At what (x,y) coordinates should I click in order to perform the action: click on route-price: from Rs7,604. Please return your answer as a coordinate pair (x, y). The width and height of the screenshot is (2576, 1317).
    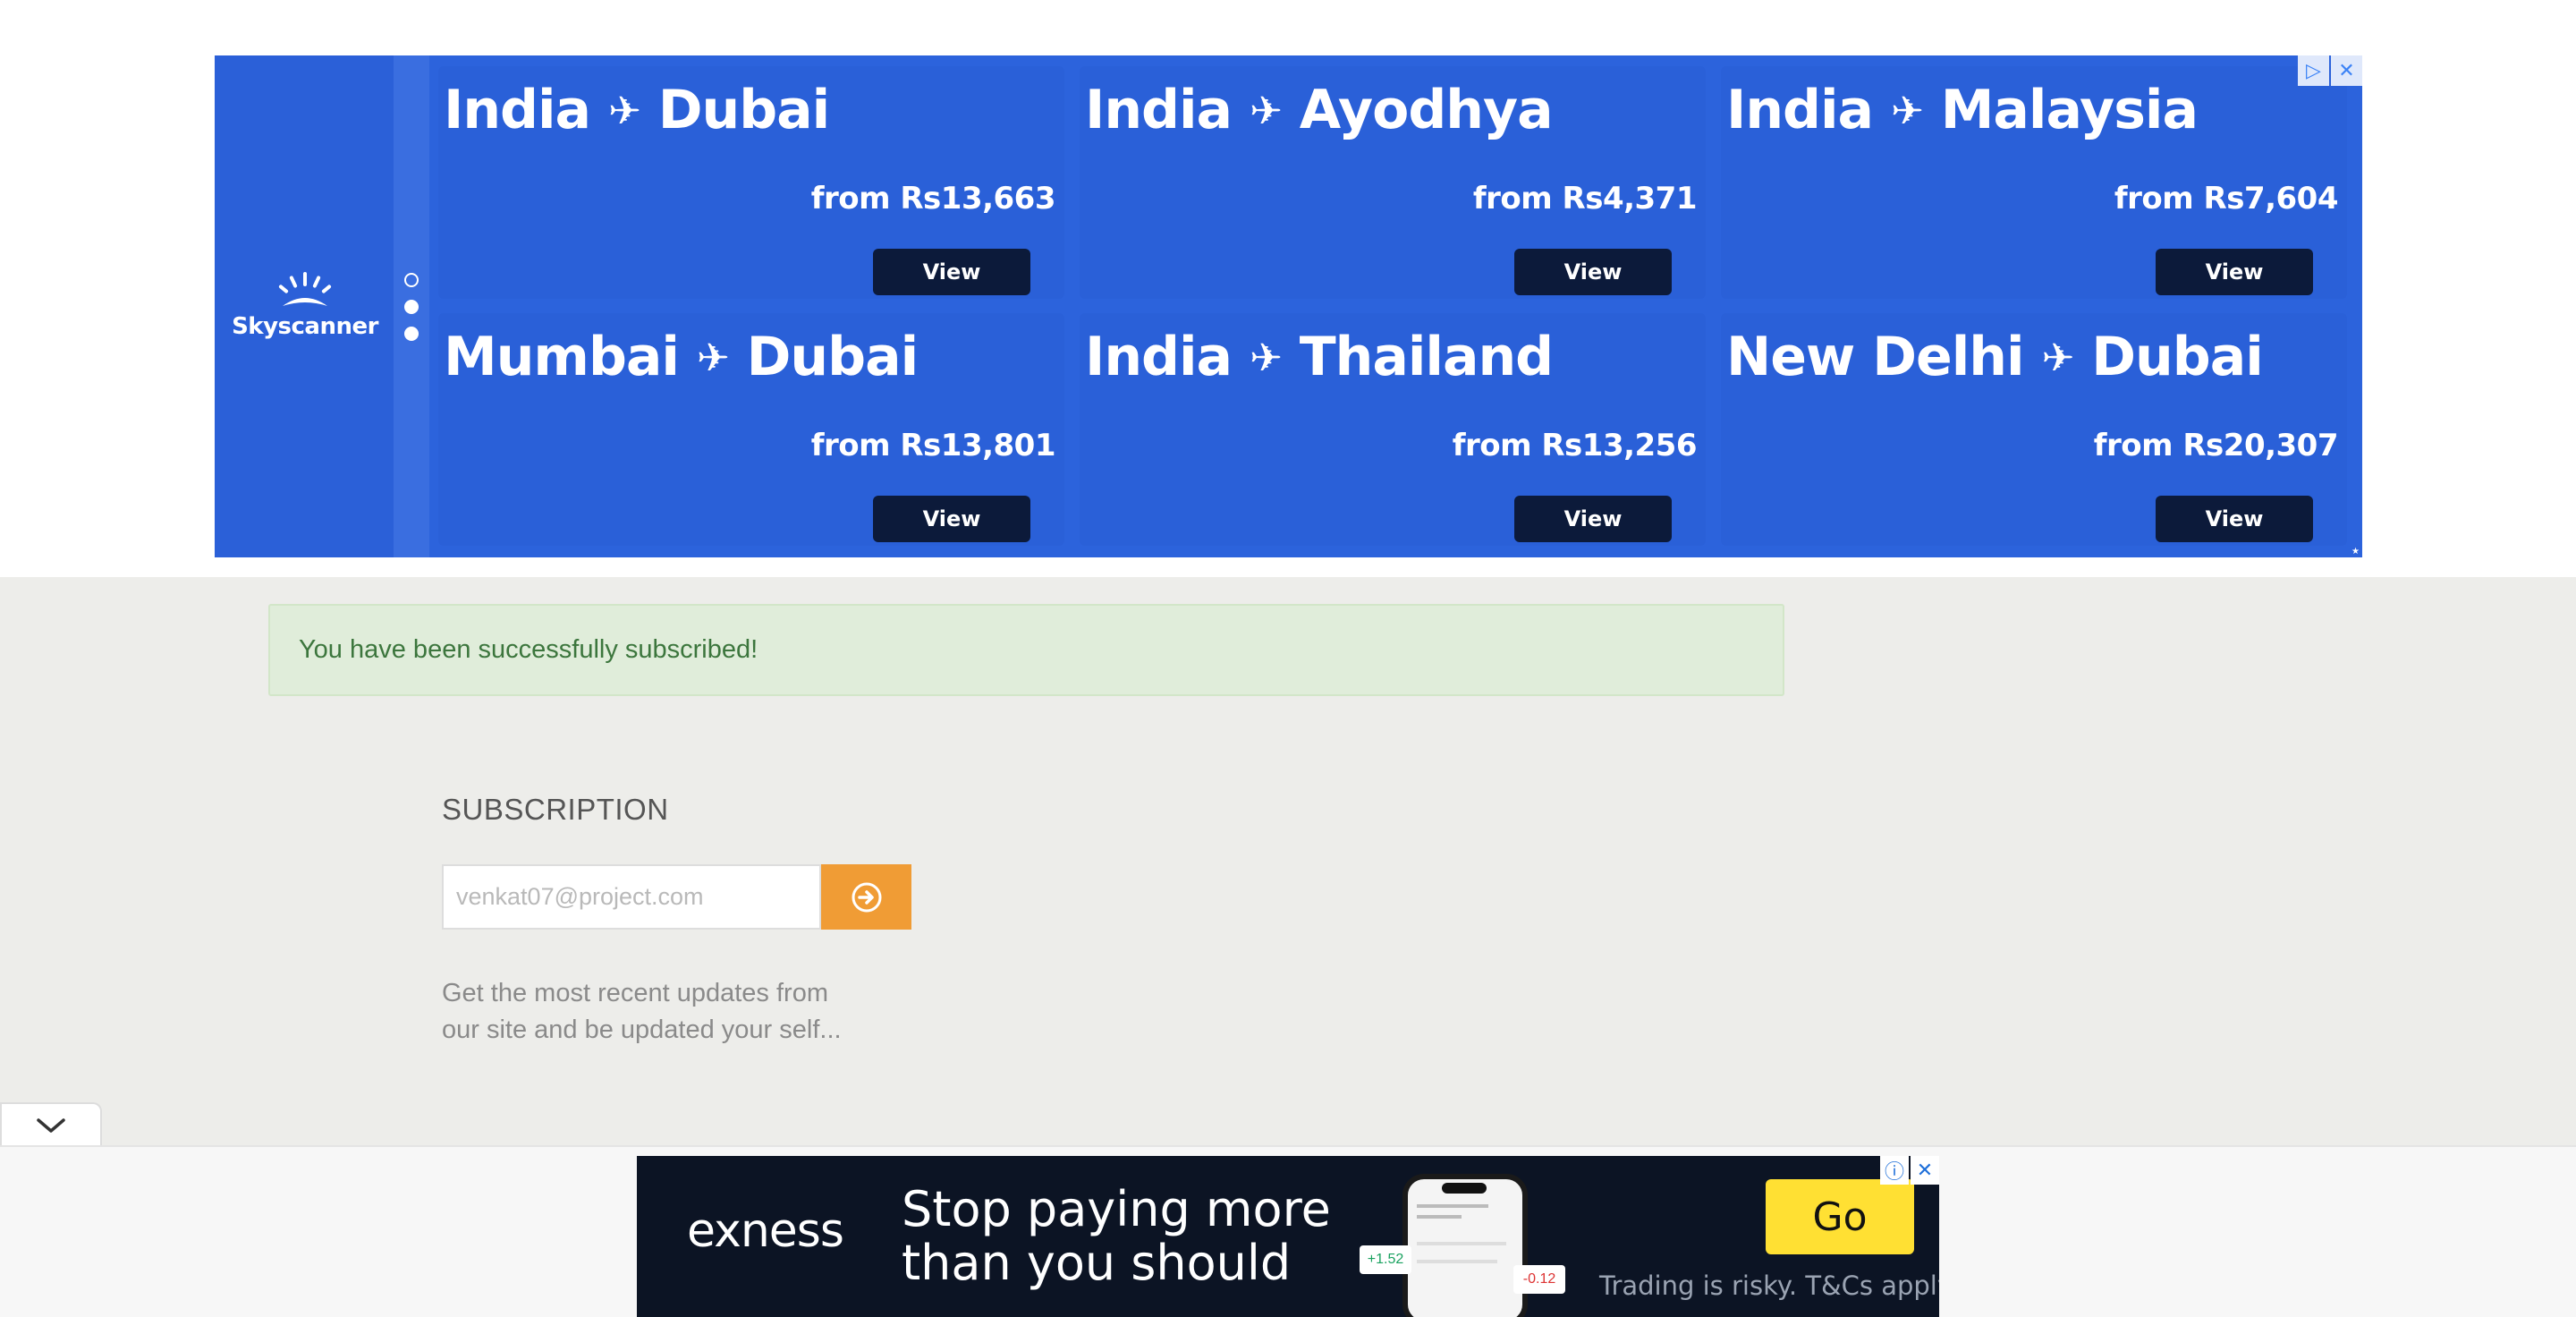
    Looking at the image, I should click on (2226, 199).